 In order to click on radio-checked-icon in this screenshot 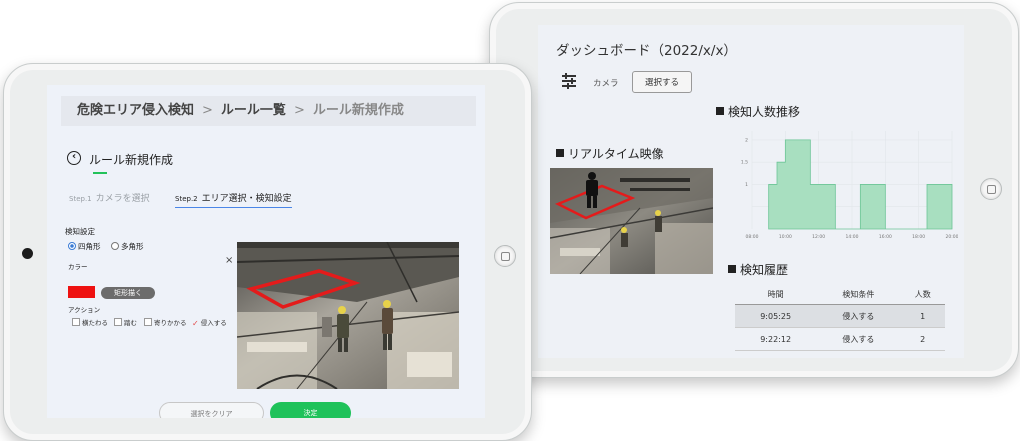, I will do `click(72, 246)`.